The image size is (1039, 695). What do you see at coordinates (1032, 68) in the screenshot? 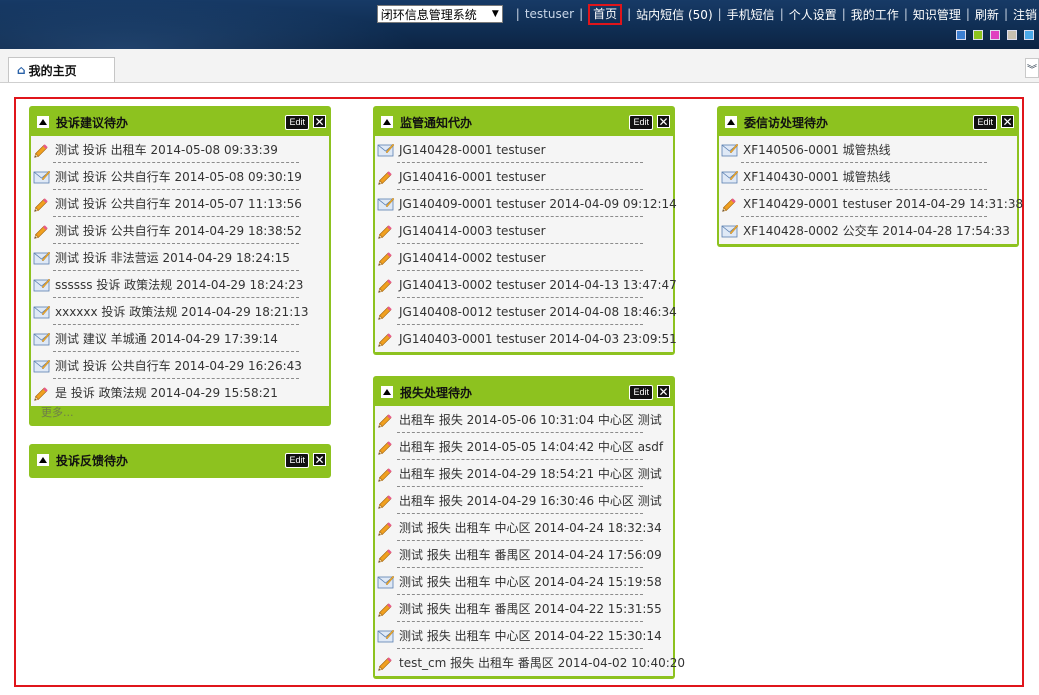
I see `collapse-toggle-button: ︾` at bounding box center [1032, 68].